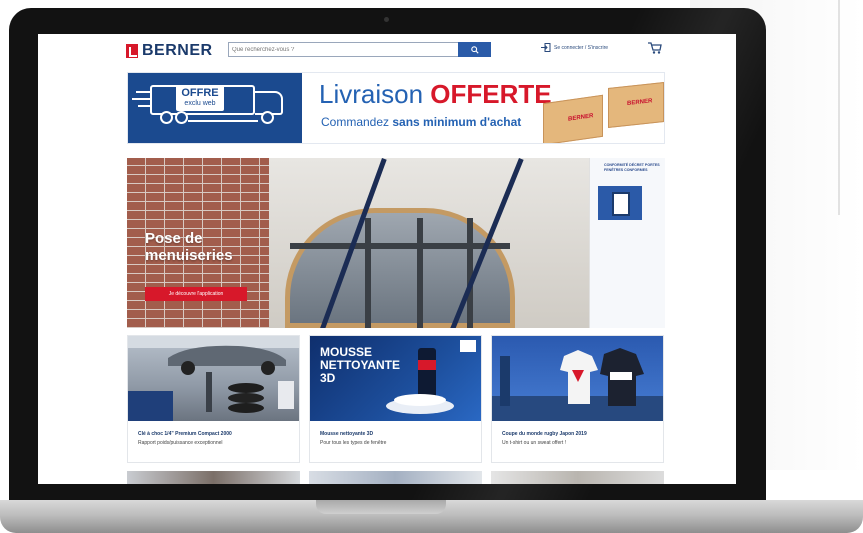 The width and height of the screenshot is (863, 533). I want to click on foam-can-illustration, so click(431, 377).